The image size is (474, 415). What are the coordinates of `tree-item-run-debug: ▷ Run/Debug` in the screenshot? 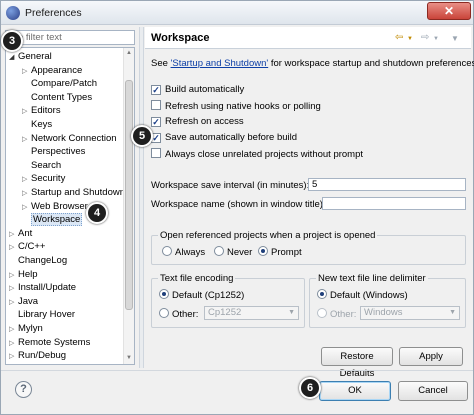 It's located at (37, 355).